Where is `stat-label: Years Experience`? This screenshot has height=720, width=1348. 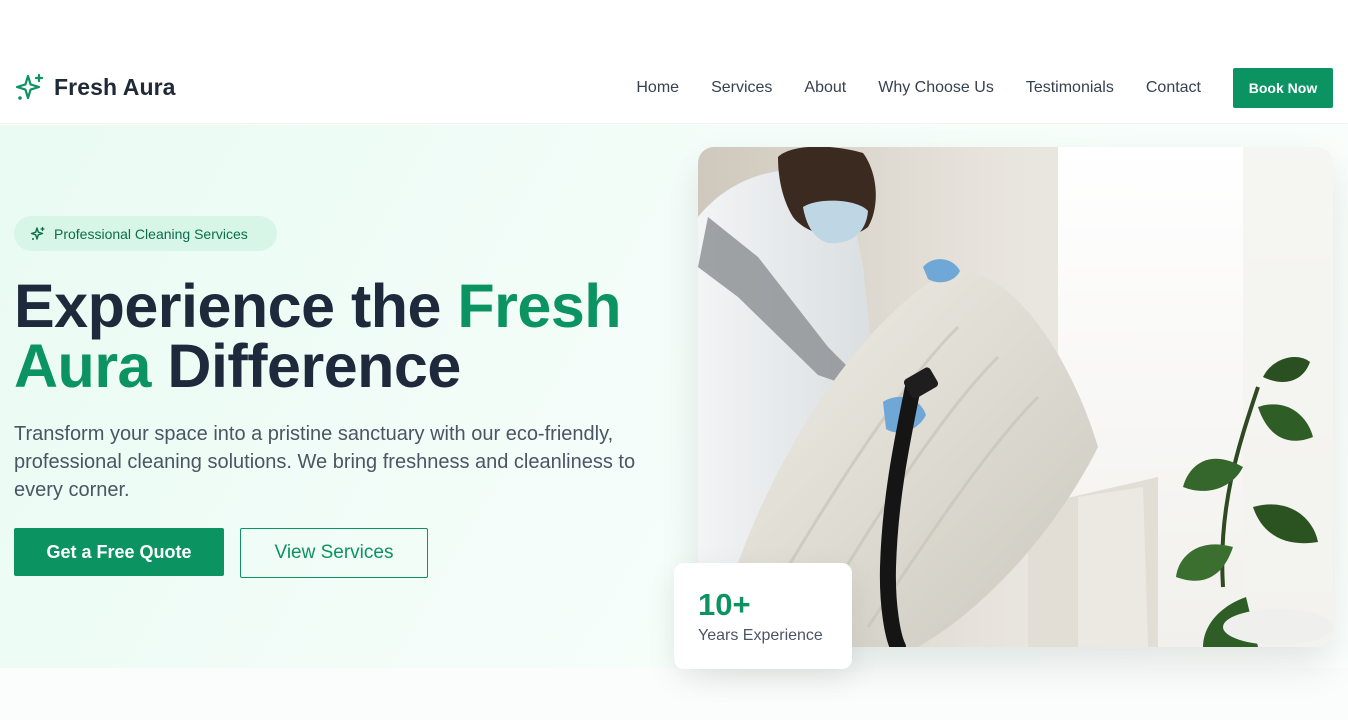
stat-label: Years Experience is located at coordinates (760, 635).